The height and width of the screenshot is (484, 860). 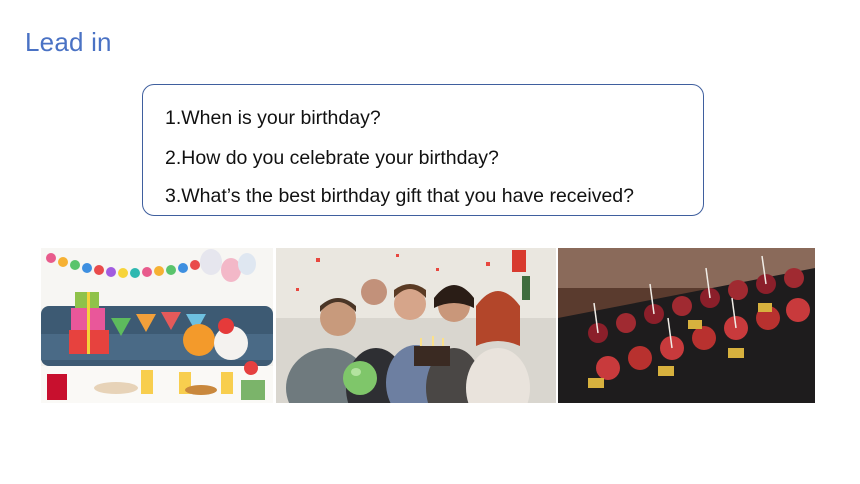 What do you see at coordinates (332, 158) in the screenshot?
I see `question-2: 2.How do you celebrate your birthday?` at bounding box center [332, 158].